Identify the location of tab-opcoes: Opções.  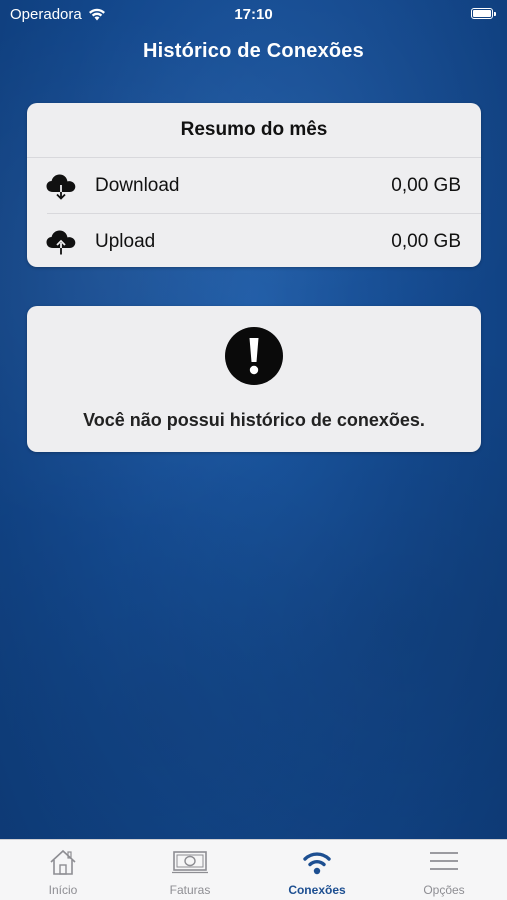
(444, 870).